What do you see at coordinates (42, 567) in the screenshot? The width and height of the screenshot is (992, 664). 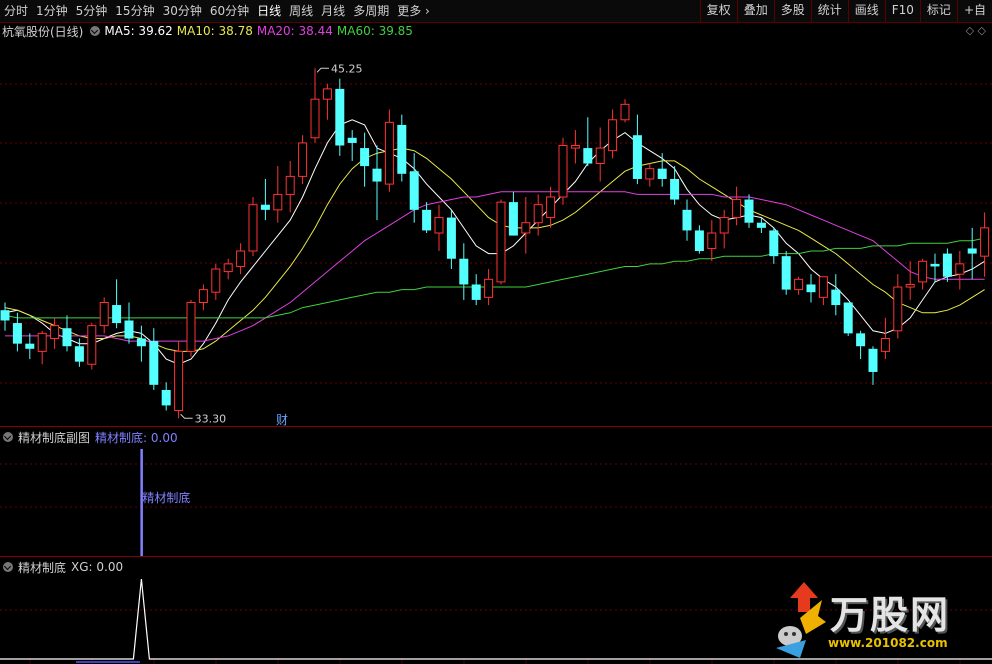 I see `sub2-title: 精材制底` at bounding box center [42, 567].